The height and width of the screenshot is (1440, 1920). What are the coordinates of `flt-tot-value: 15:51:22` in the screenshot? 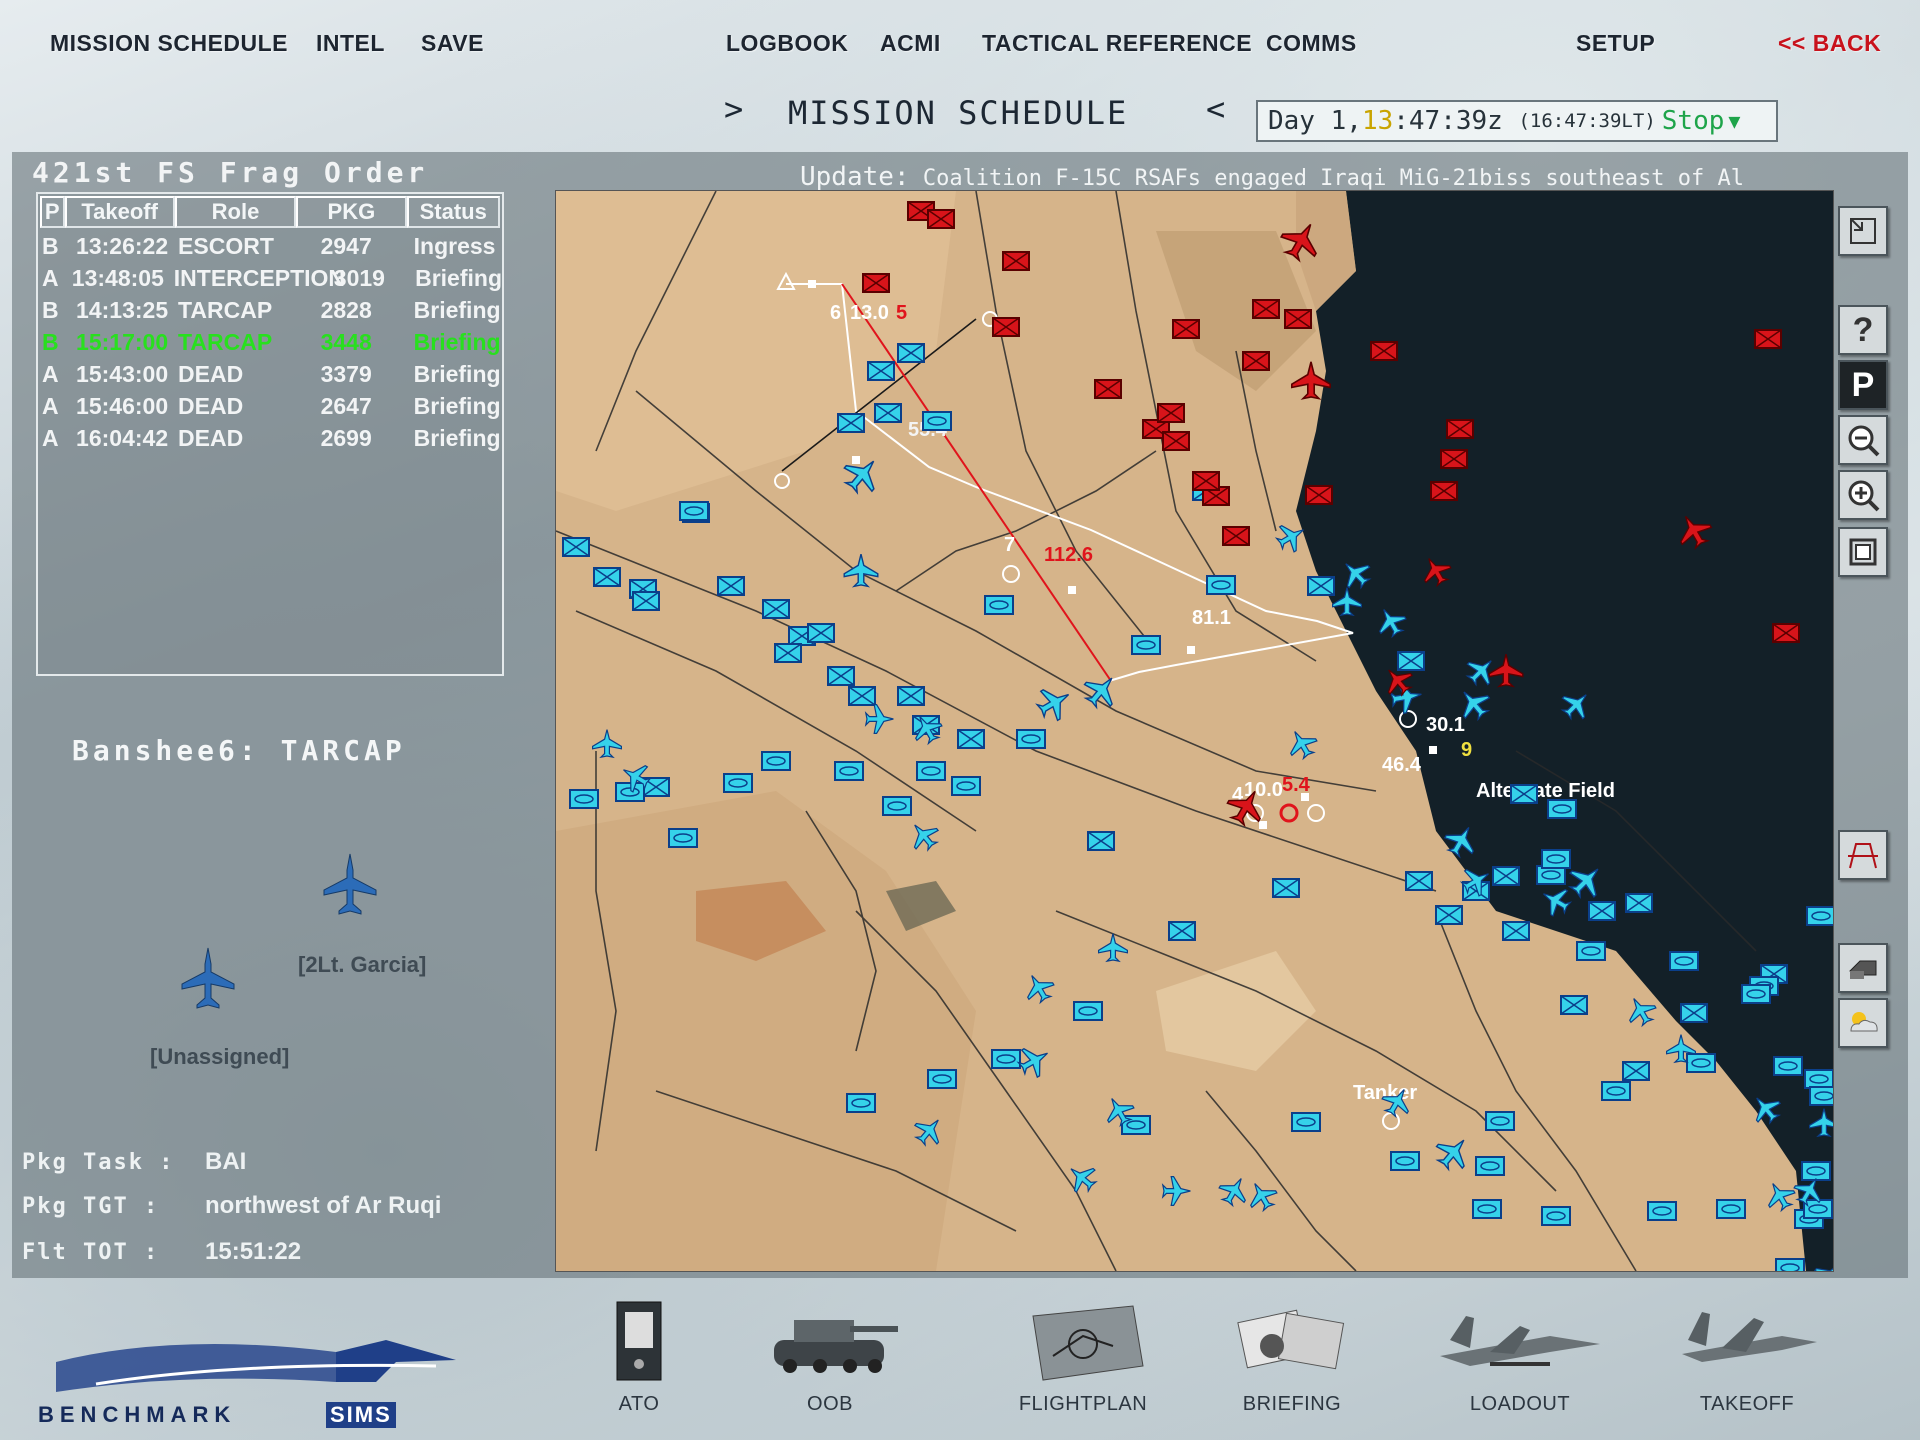 It's located at (253, 1251).